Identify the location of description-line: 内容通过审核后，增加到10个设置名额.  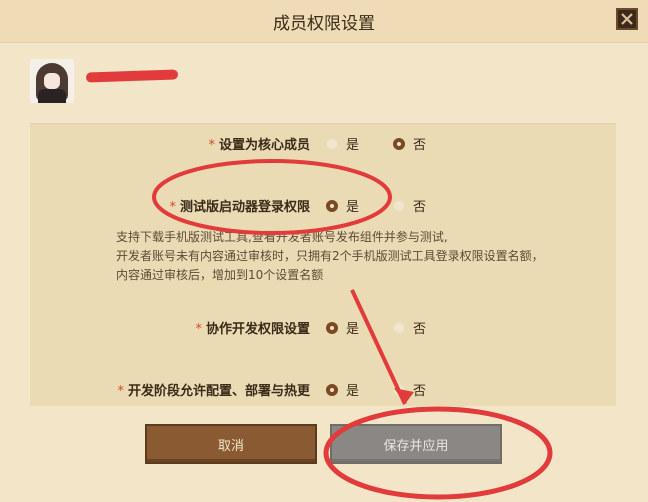
(220, 275).